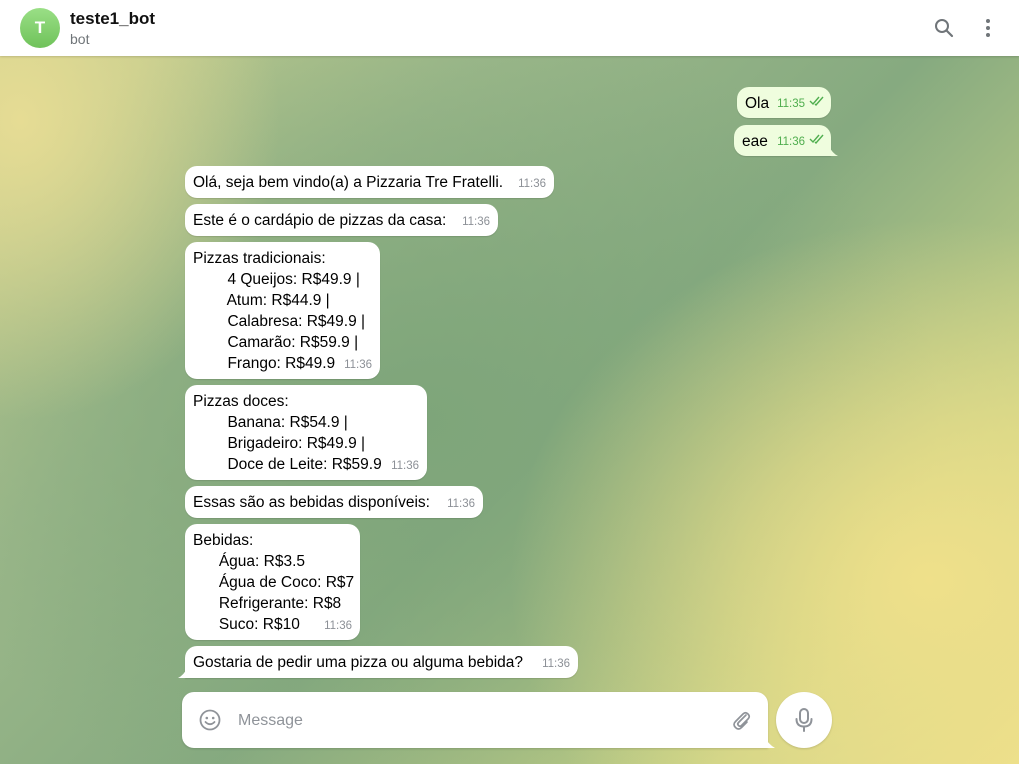 This screenshot has height=764, width=1019. What do you see at coordinates (311, 502) in the screenshot?
I see `message-text: Essas são as bebidas disponíveis:` at bounding box center [311, 502].